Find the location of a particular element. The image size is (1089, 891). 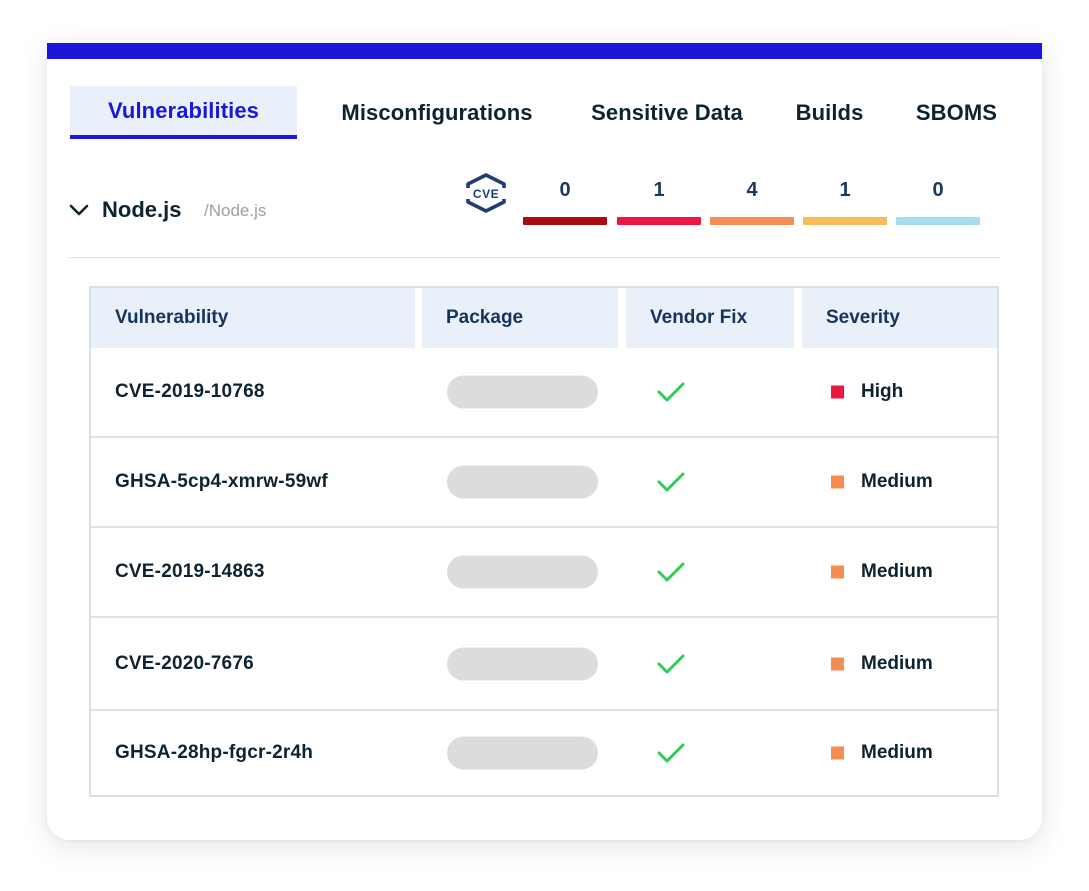

vulnerability-id: GHSA-28hp-fgcr-2r4h is located at coordinates (214, 753).